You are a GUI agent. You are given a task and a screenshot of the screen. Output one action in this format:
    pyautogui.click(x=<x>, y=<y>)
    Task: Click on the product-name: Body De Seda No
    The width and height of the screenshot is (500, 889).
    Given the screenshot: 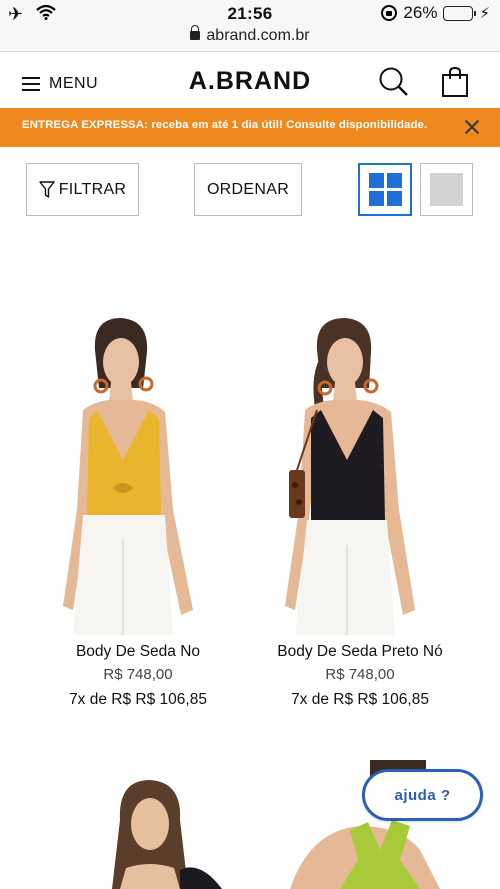 What is the action you would take?
    pyautogui.click(x=138, y=652)
    